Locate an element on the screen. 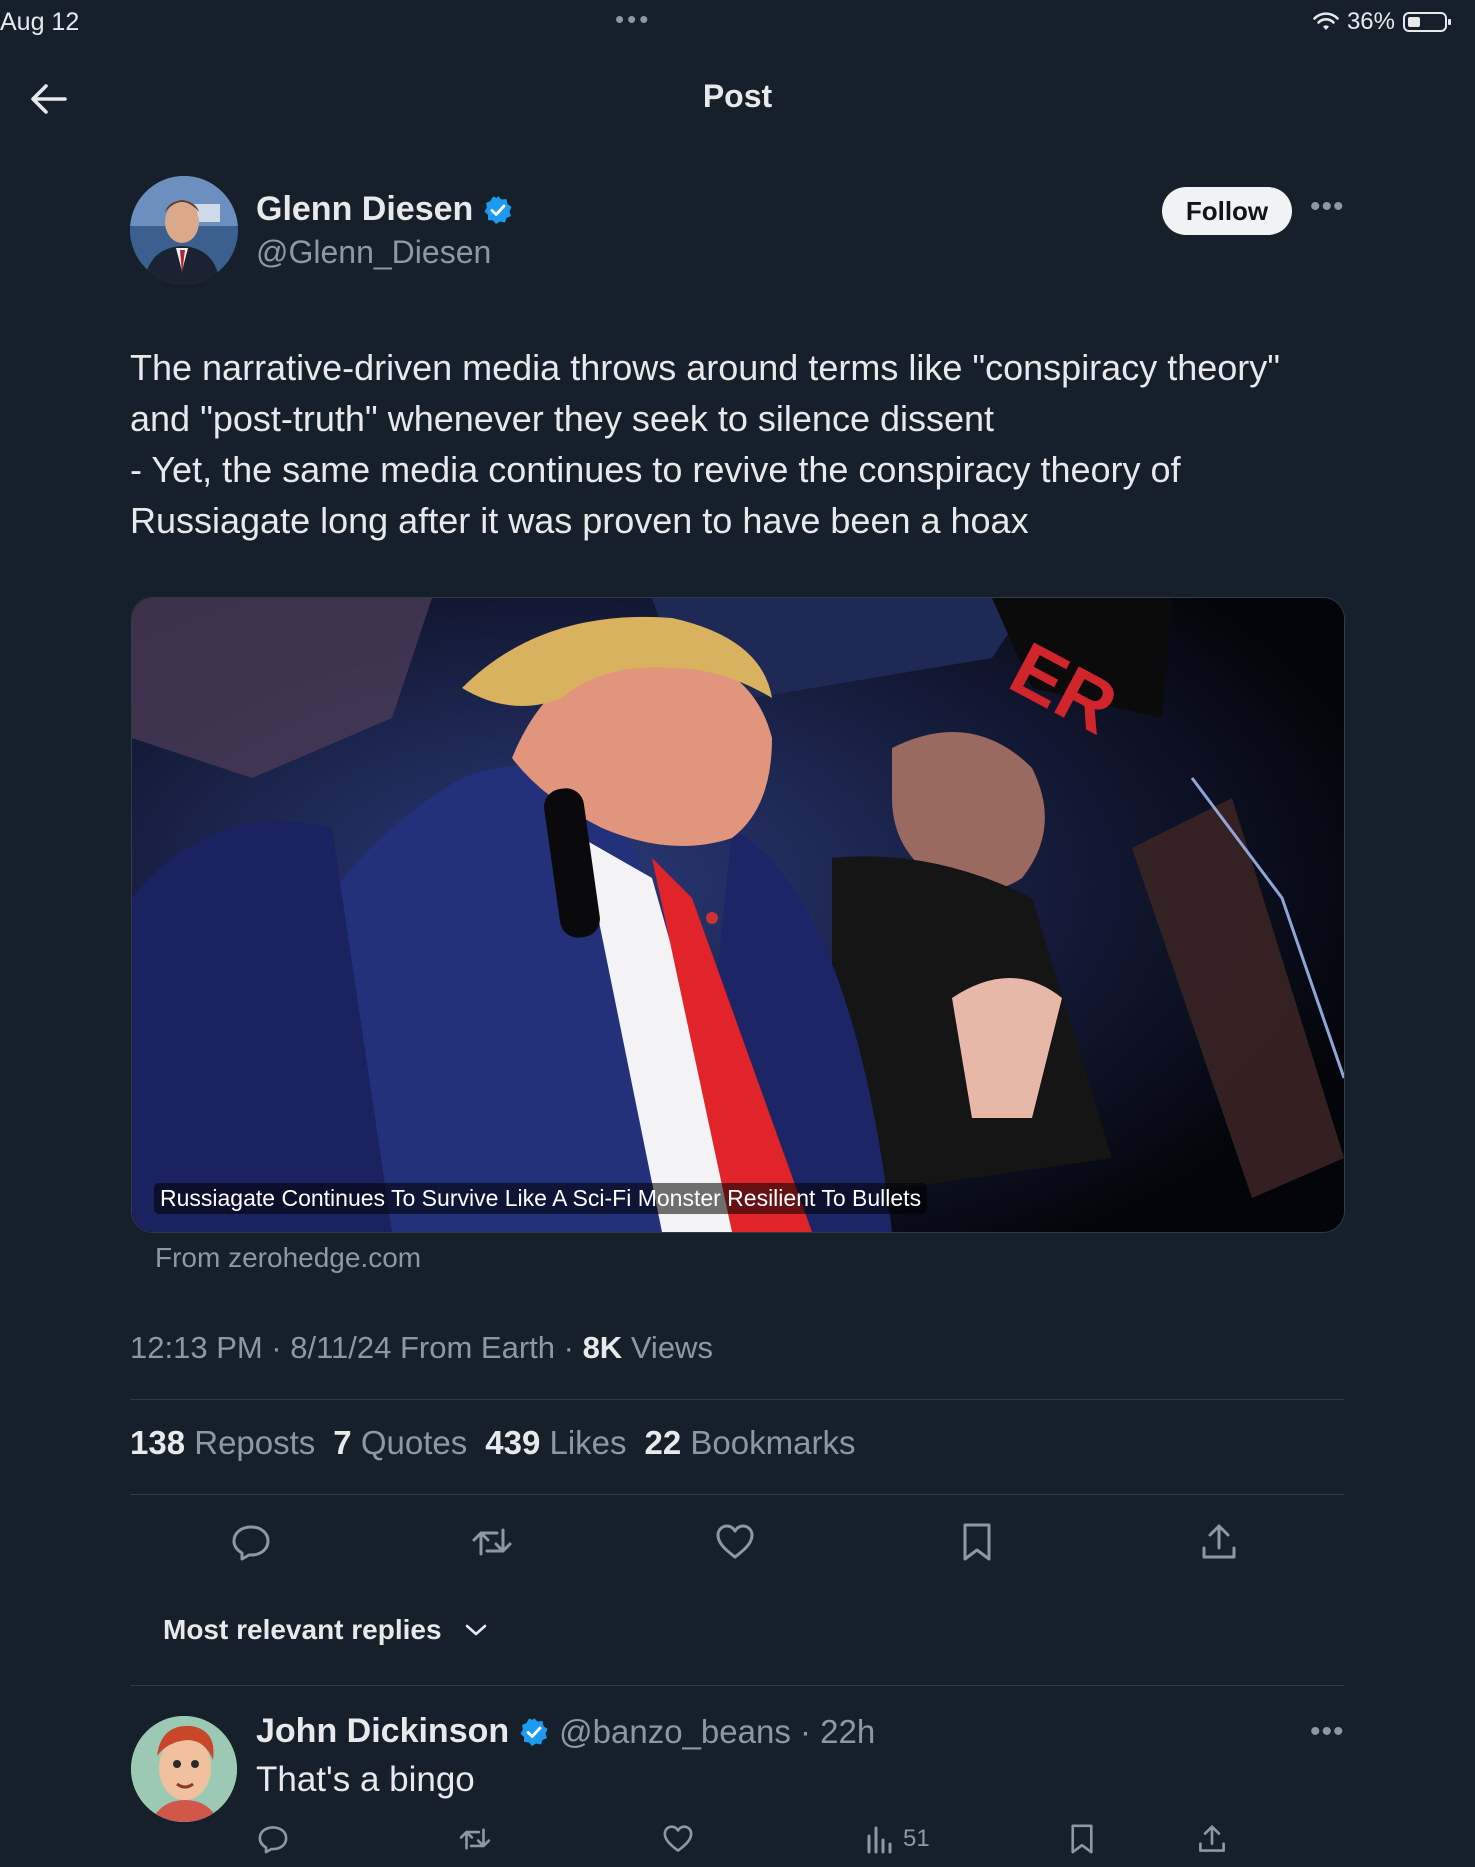 This screenshot has width=1475, height=1867. card-source: From zerohedge.com is located at coordinates (288, 1258).